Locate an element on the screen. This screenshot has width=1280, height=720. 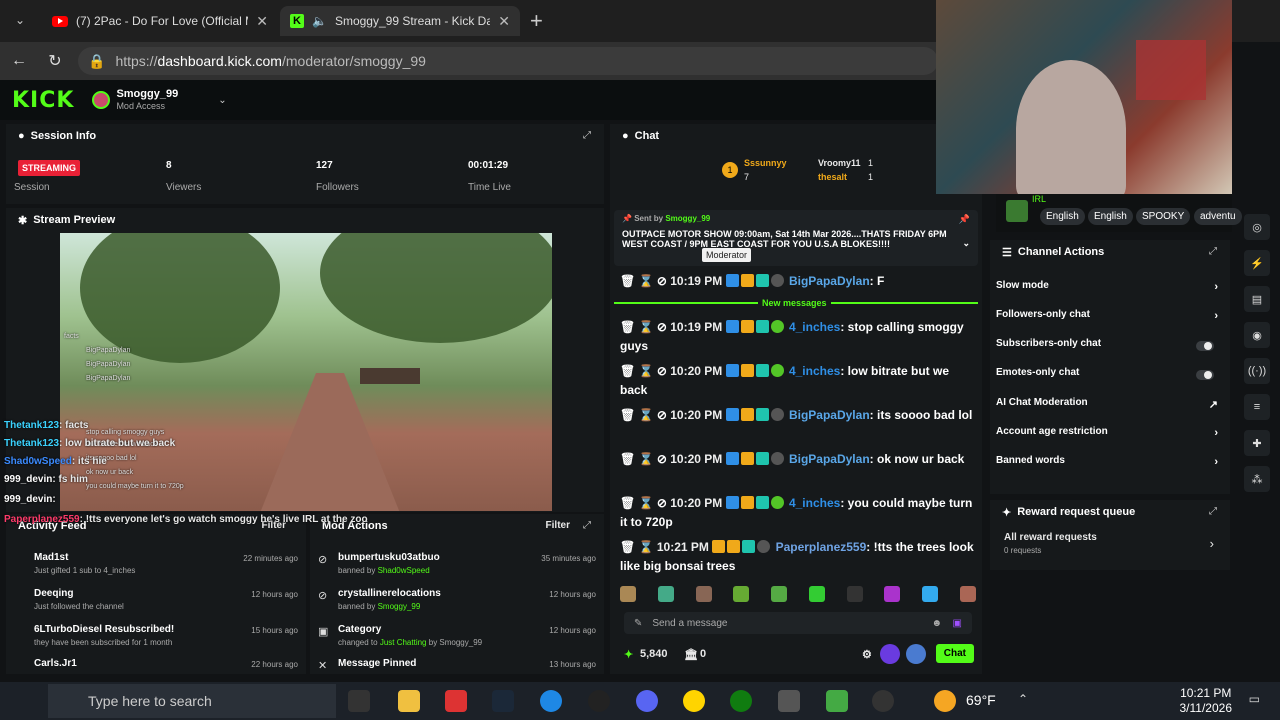
channel-points: 5,840 is located at coordinates (654, 654).